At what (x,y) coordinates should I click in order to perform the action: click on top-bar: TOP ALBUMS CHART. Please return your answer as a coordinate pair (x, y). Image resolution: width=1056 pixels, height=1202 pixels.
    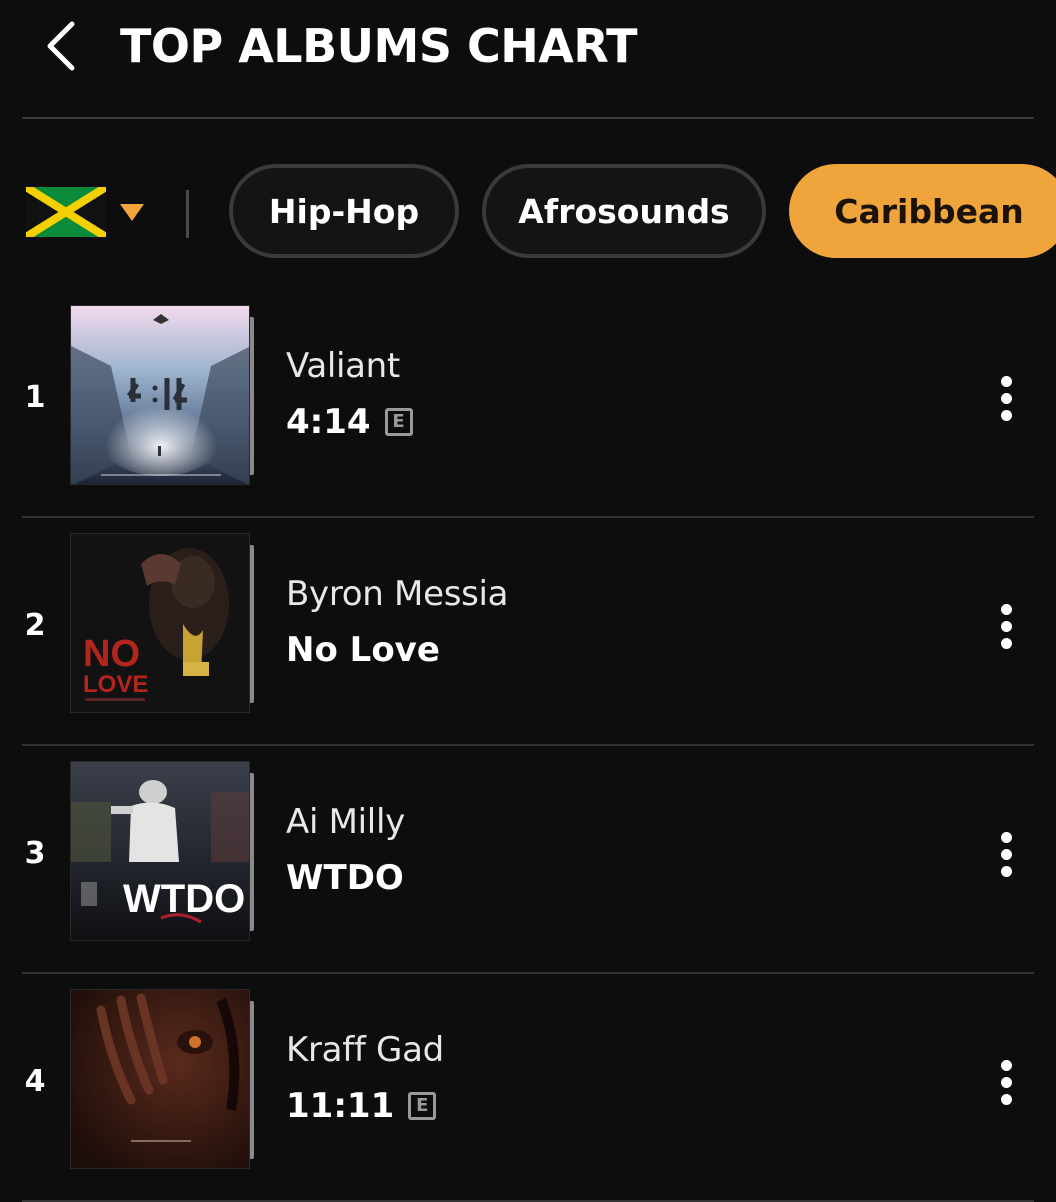
    Looking at the image, I should click on (528, 59).